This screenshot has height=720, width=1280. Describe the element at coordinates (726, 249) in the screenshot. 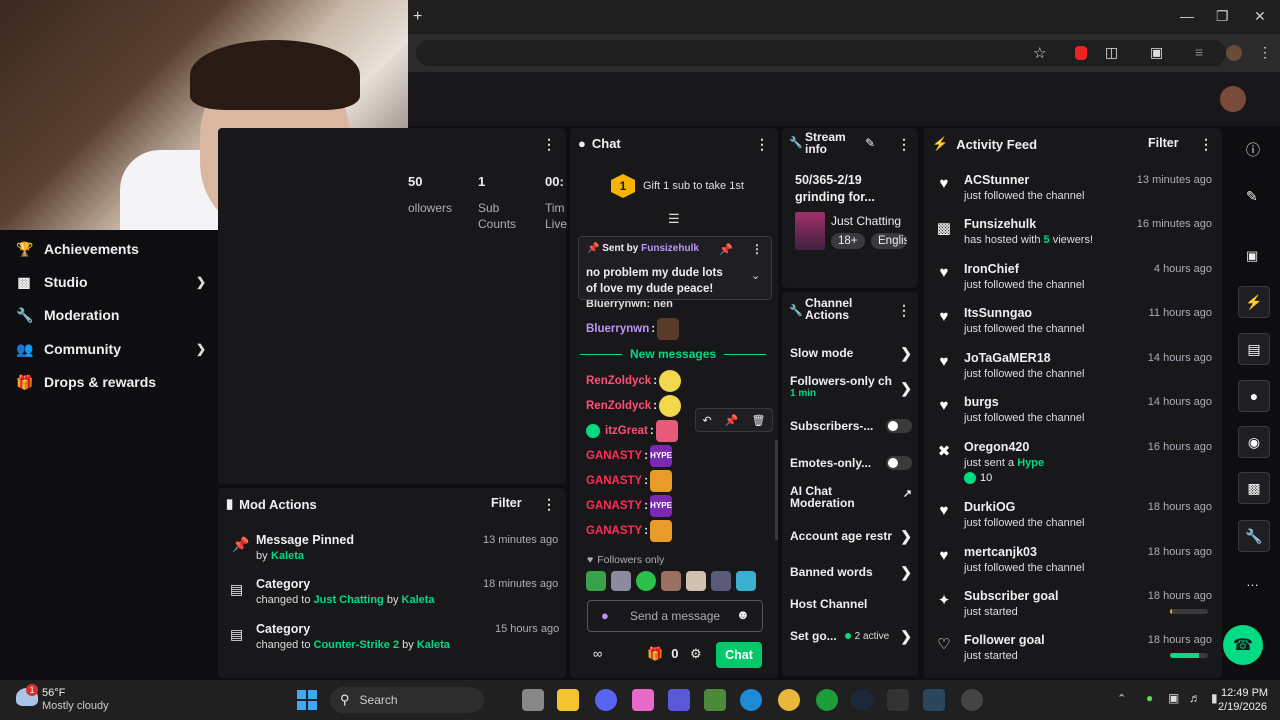

I see `unpin-icon: 📌` at that location.